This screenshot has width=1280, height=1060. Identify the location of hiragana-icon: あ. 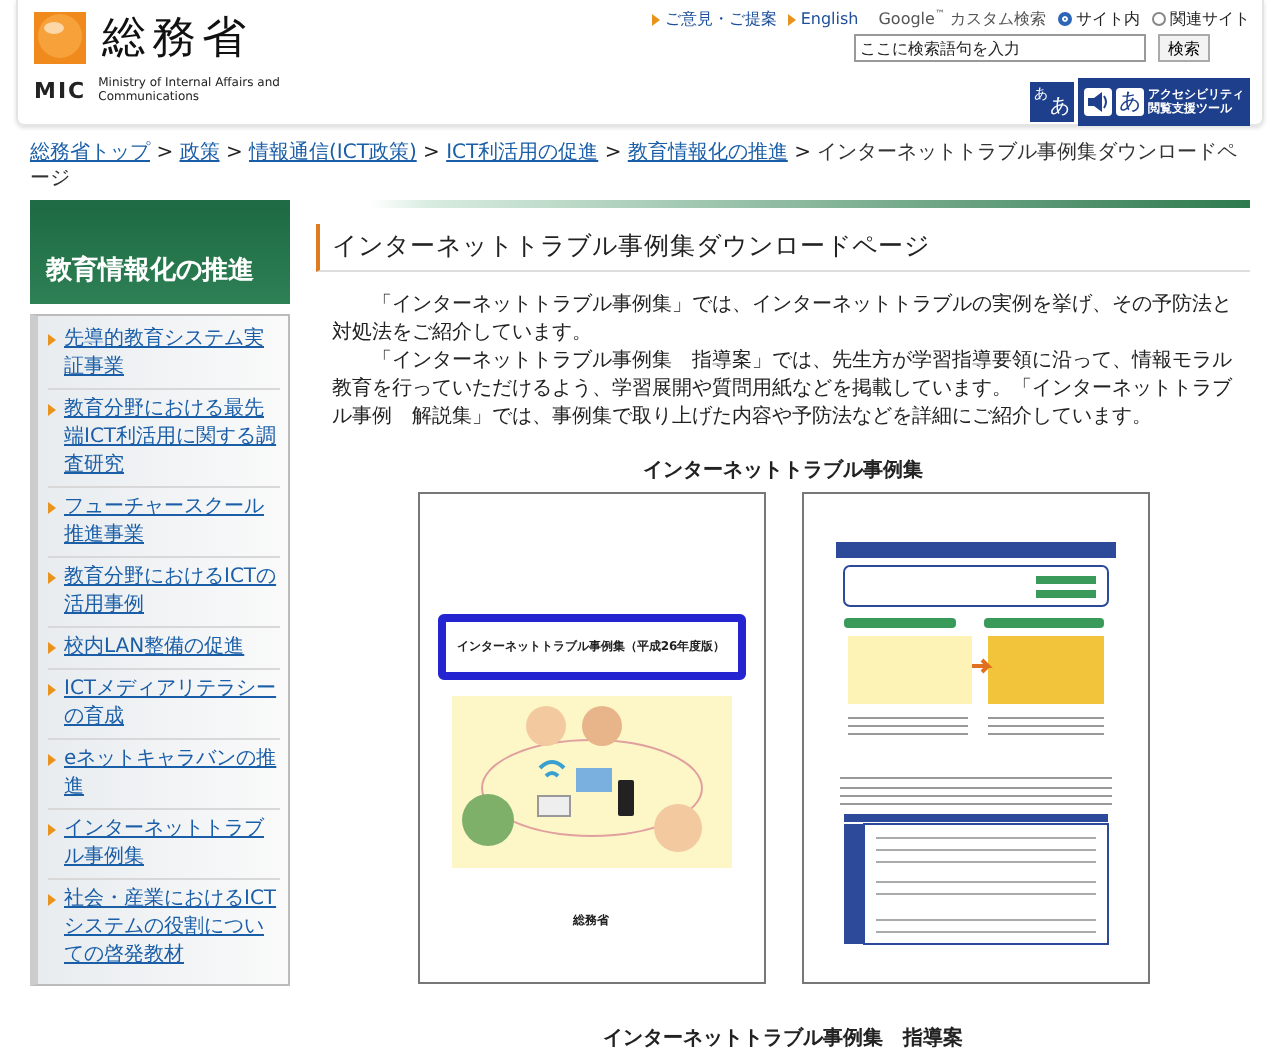
(1130, 102).